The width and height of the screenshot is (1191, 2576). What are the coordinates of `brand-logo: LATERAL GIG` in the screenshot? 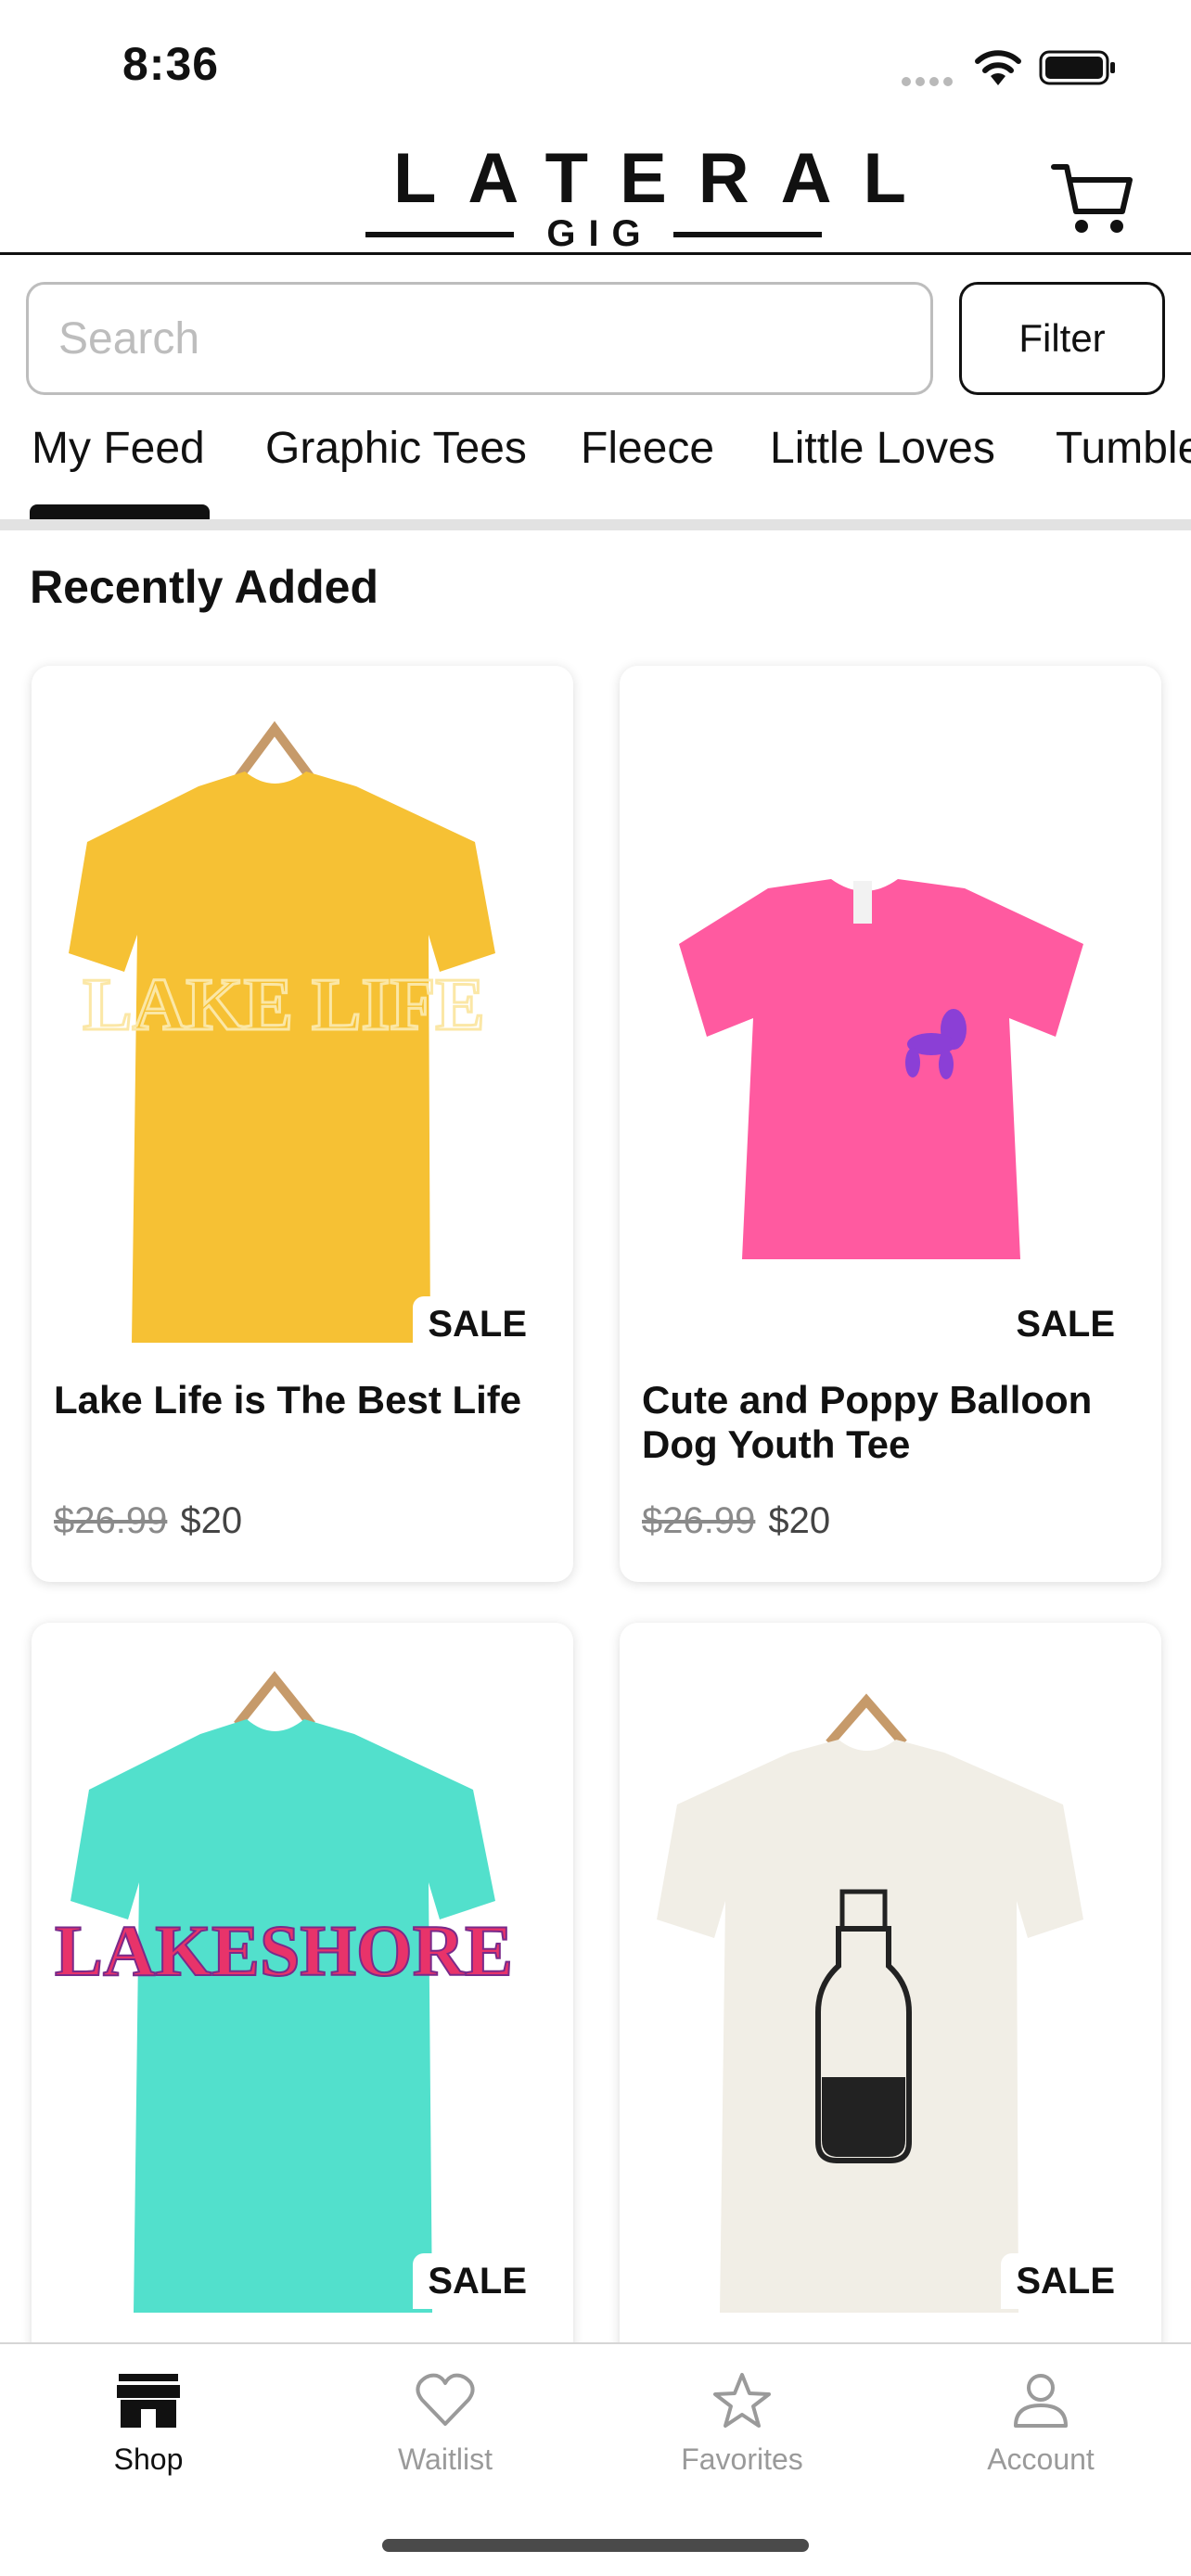 It's located at (650, 196).